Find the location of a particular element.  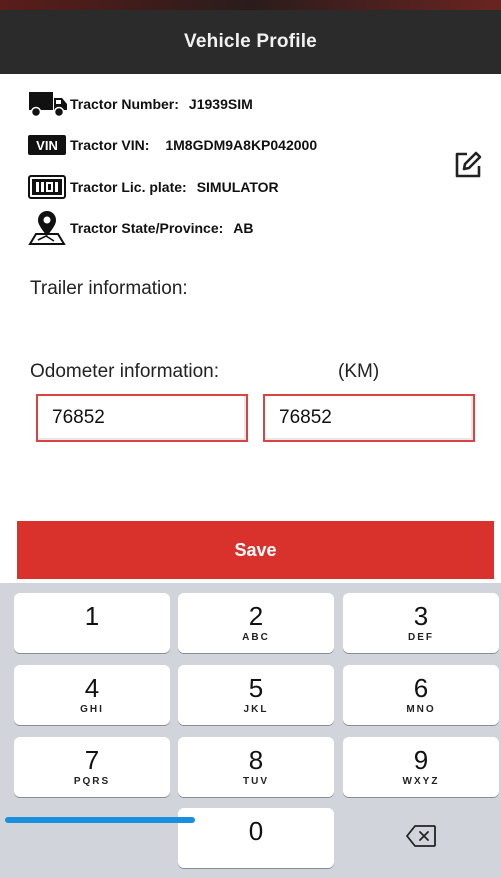

tractor-vin-text: Tractor VIN: 1M8GDM9A8KP042000 is located at coordinates (193, 145).